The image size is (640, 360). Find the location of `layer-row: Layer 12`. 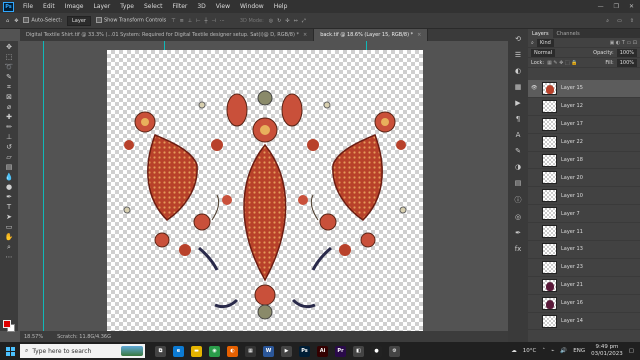

layer-row: Layer 12 is located at coordinates (584, 107).